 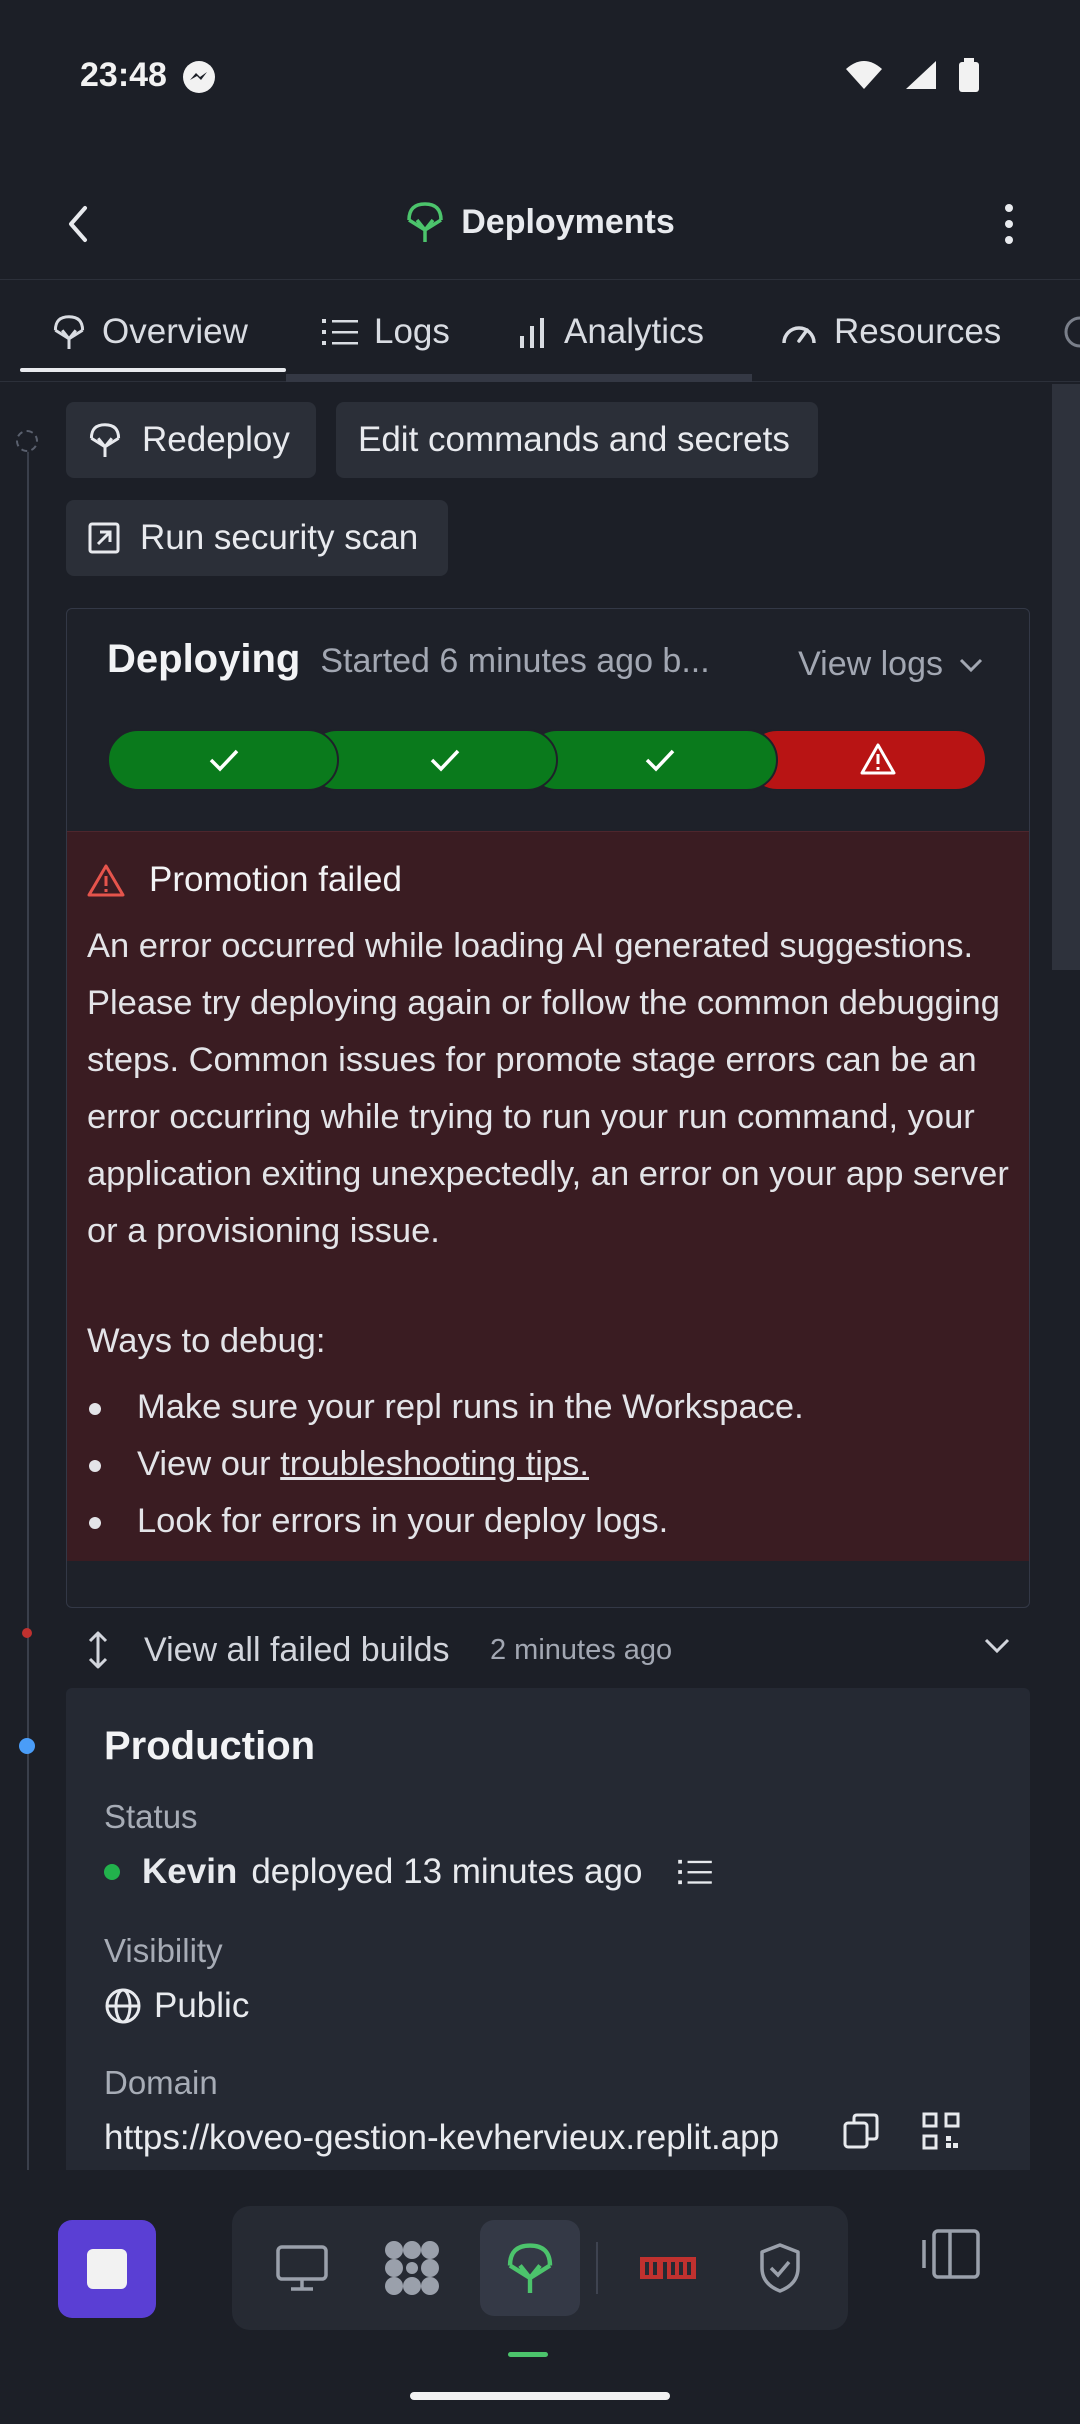 What do you see at coordinates (161, 2082) in the screenshot?
I see `domain-label: Domain` at bounding box center [161, 2082].